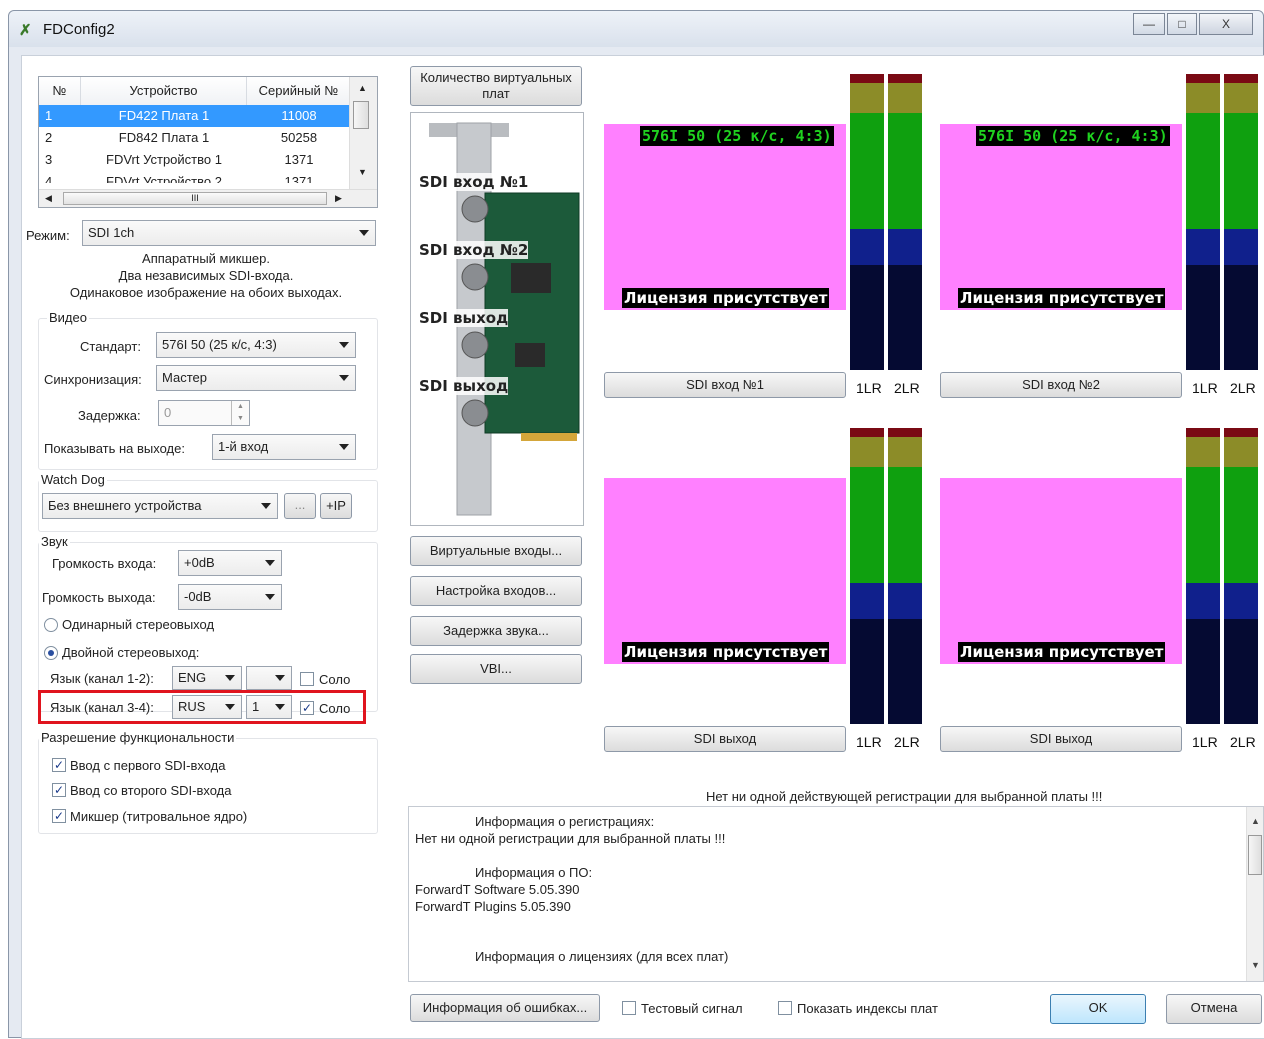 Image resolution: width=1264 pixels, height=1039 pixels. Describe the element at coordinates (59, 765) in the screenshot. I see `feature-checkbox-sdi1: ✓` at that location.